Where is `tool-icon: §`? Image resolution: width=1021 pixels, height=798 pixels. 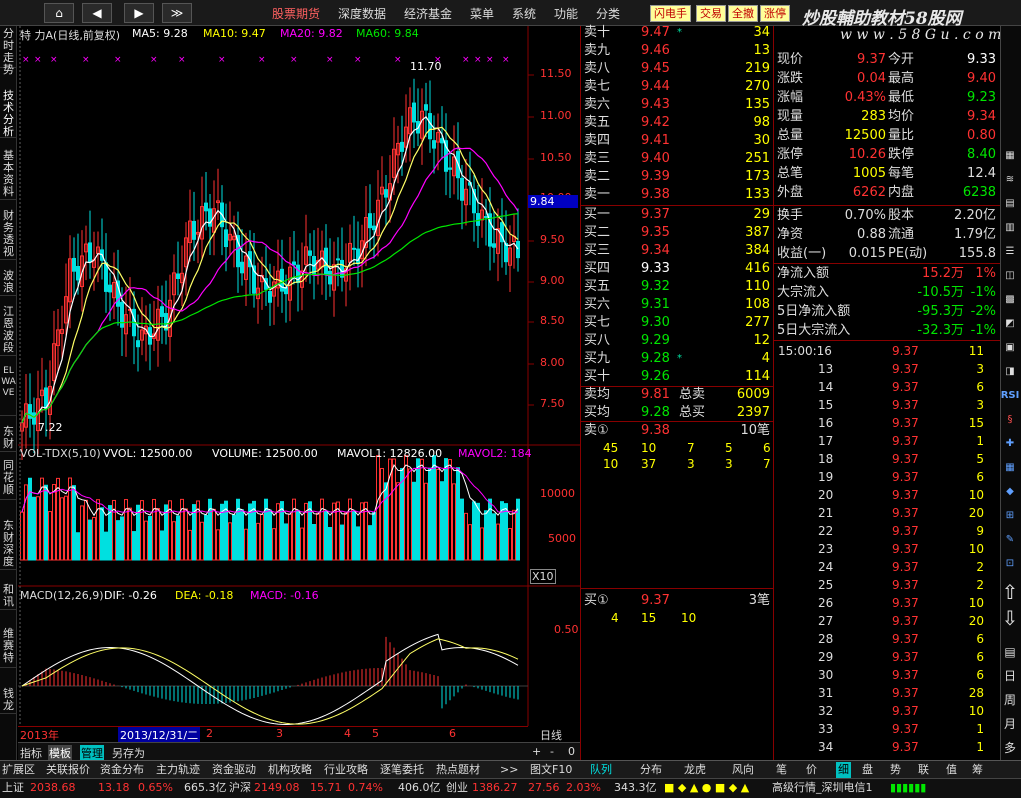
tool-icon: § is located at coordinates (1010, 420).